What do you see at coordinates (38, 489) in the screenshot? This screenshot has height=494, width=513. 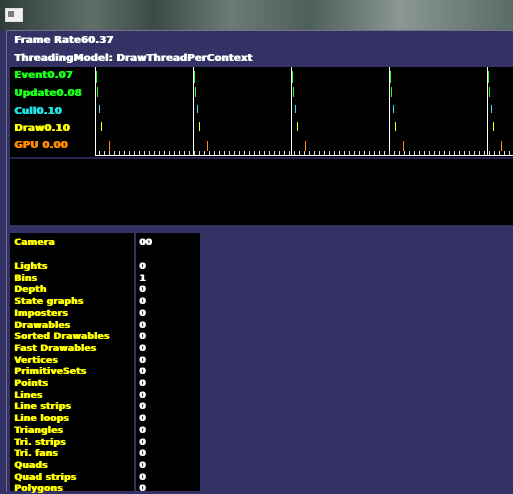 I see `scene-stat-label: Polygons` at bounding box center [38, 489].